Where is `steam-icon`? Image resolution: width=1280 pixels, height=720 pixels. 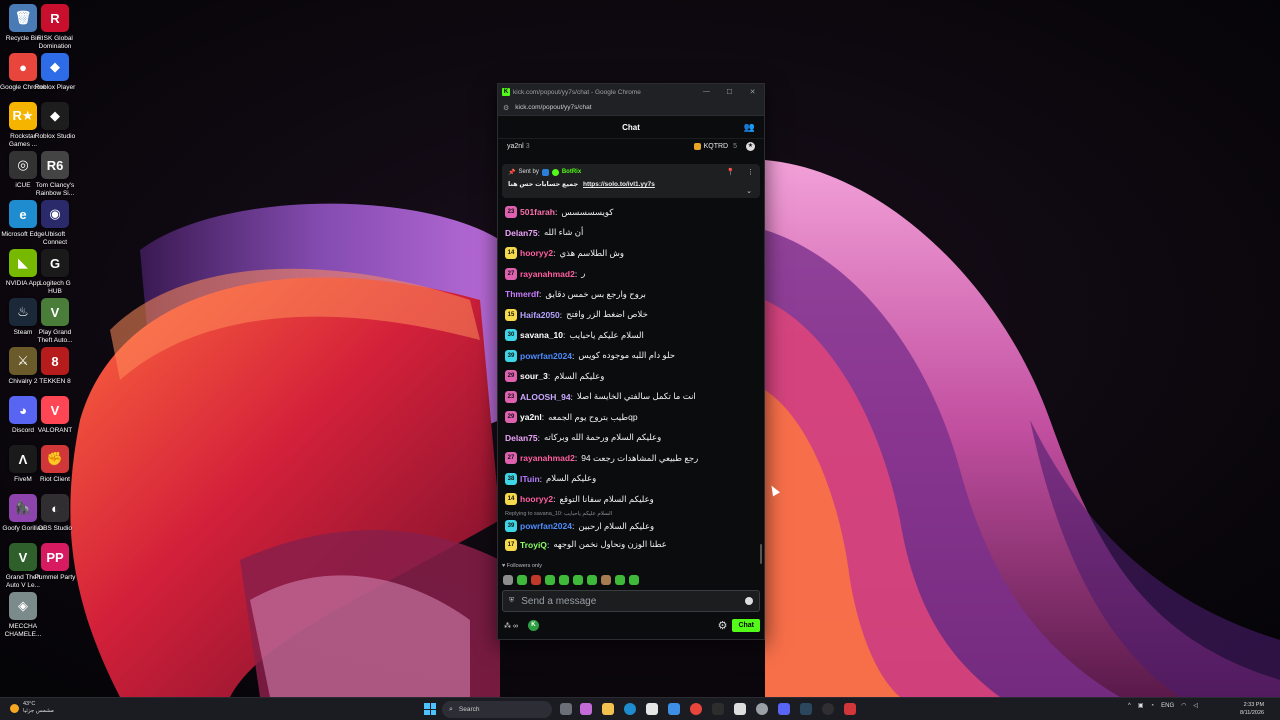
steam-icon is located at coordinates (806, 709).